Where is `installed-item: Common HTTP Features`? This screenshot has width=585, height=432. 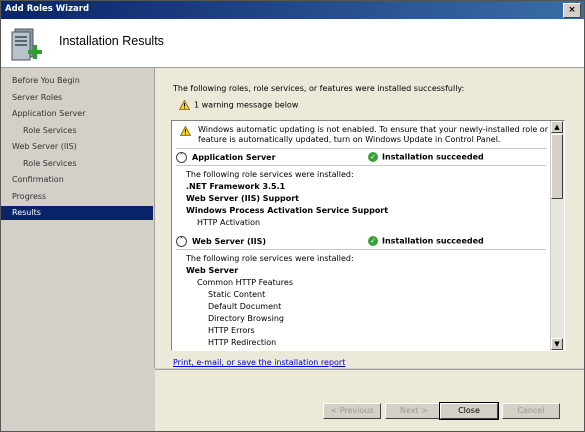 installed-item: Common HTTP Features is located at coordinates (245, 282).